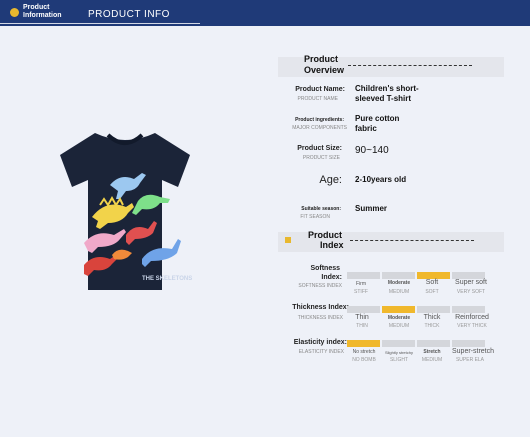 The width and height of the screenshot is (530, 437). What do you see at coordinates (471, 282) in the screenshot?
I see `scale-option: Super soft` at bounding box center [471, 282].